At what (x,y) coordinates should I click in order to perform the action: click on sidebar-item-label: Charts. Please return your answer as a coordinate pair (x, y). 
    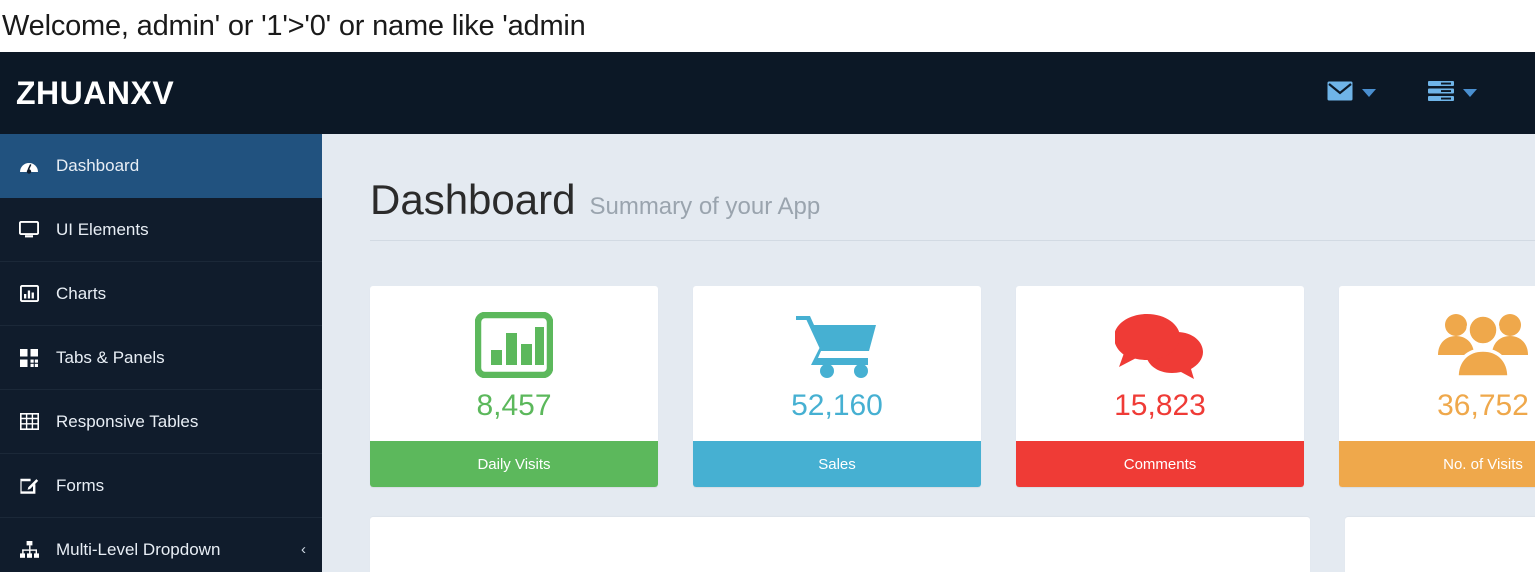
    Looking at the image, I should click on (81, 293).